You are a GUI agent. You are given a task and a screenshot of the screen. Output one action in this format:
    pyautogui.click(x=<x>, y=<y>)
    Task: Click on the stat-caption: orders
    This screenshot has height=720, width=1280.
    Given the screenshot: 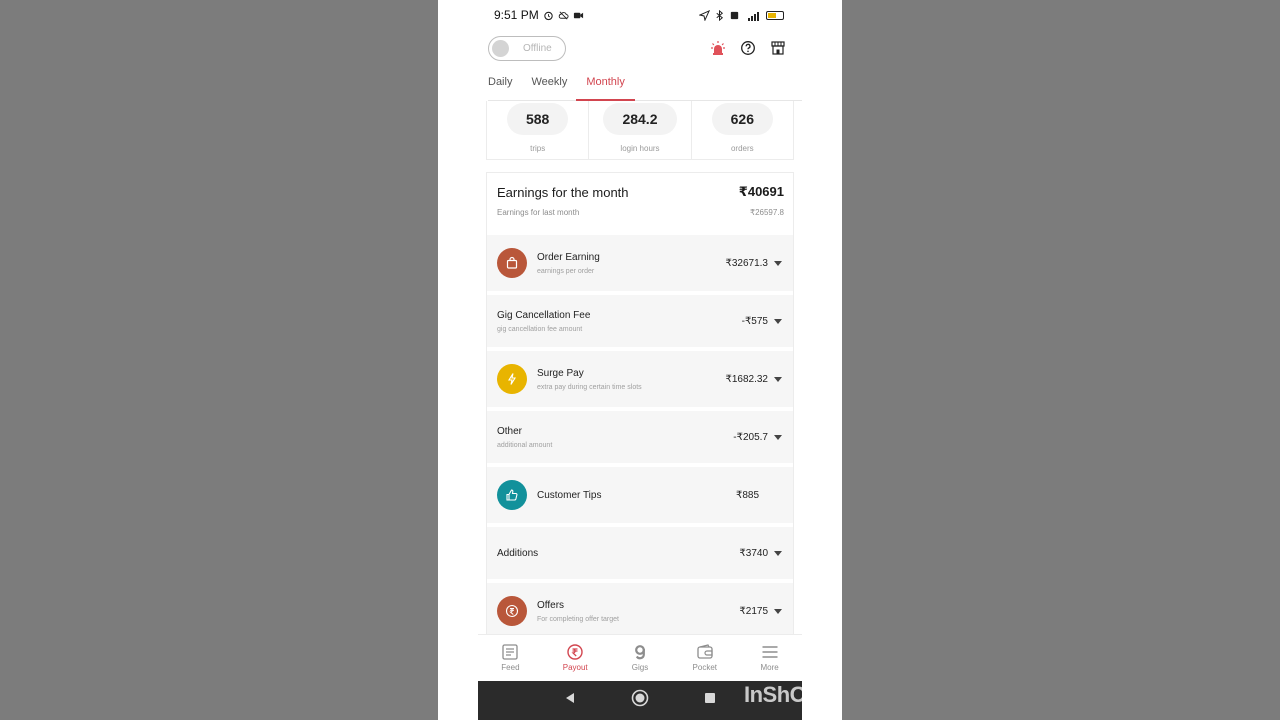 What is the action you would take?
    pyautogui.click(x=742, y=148)
    